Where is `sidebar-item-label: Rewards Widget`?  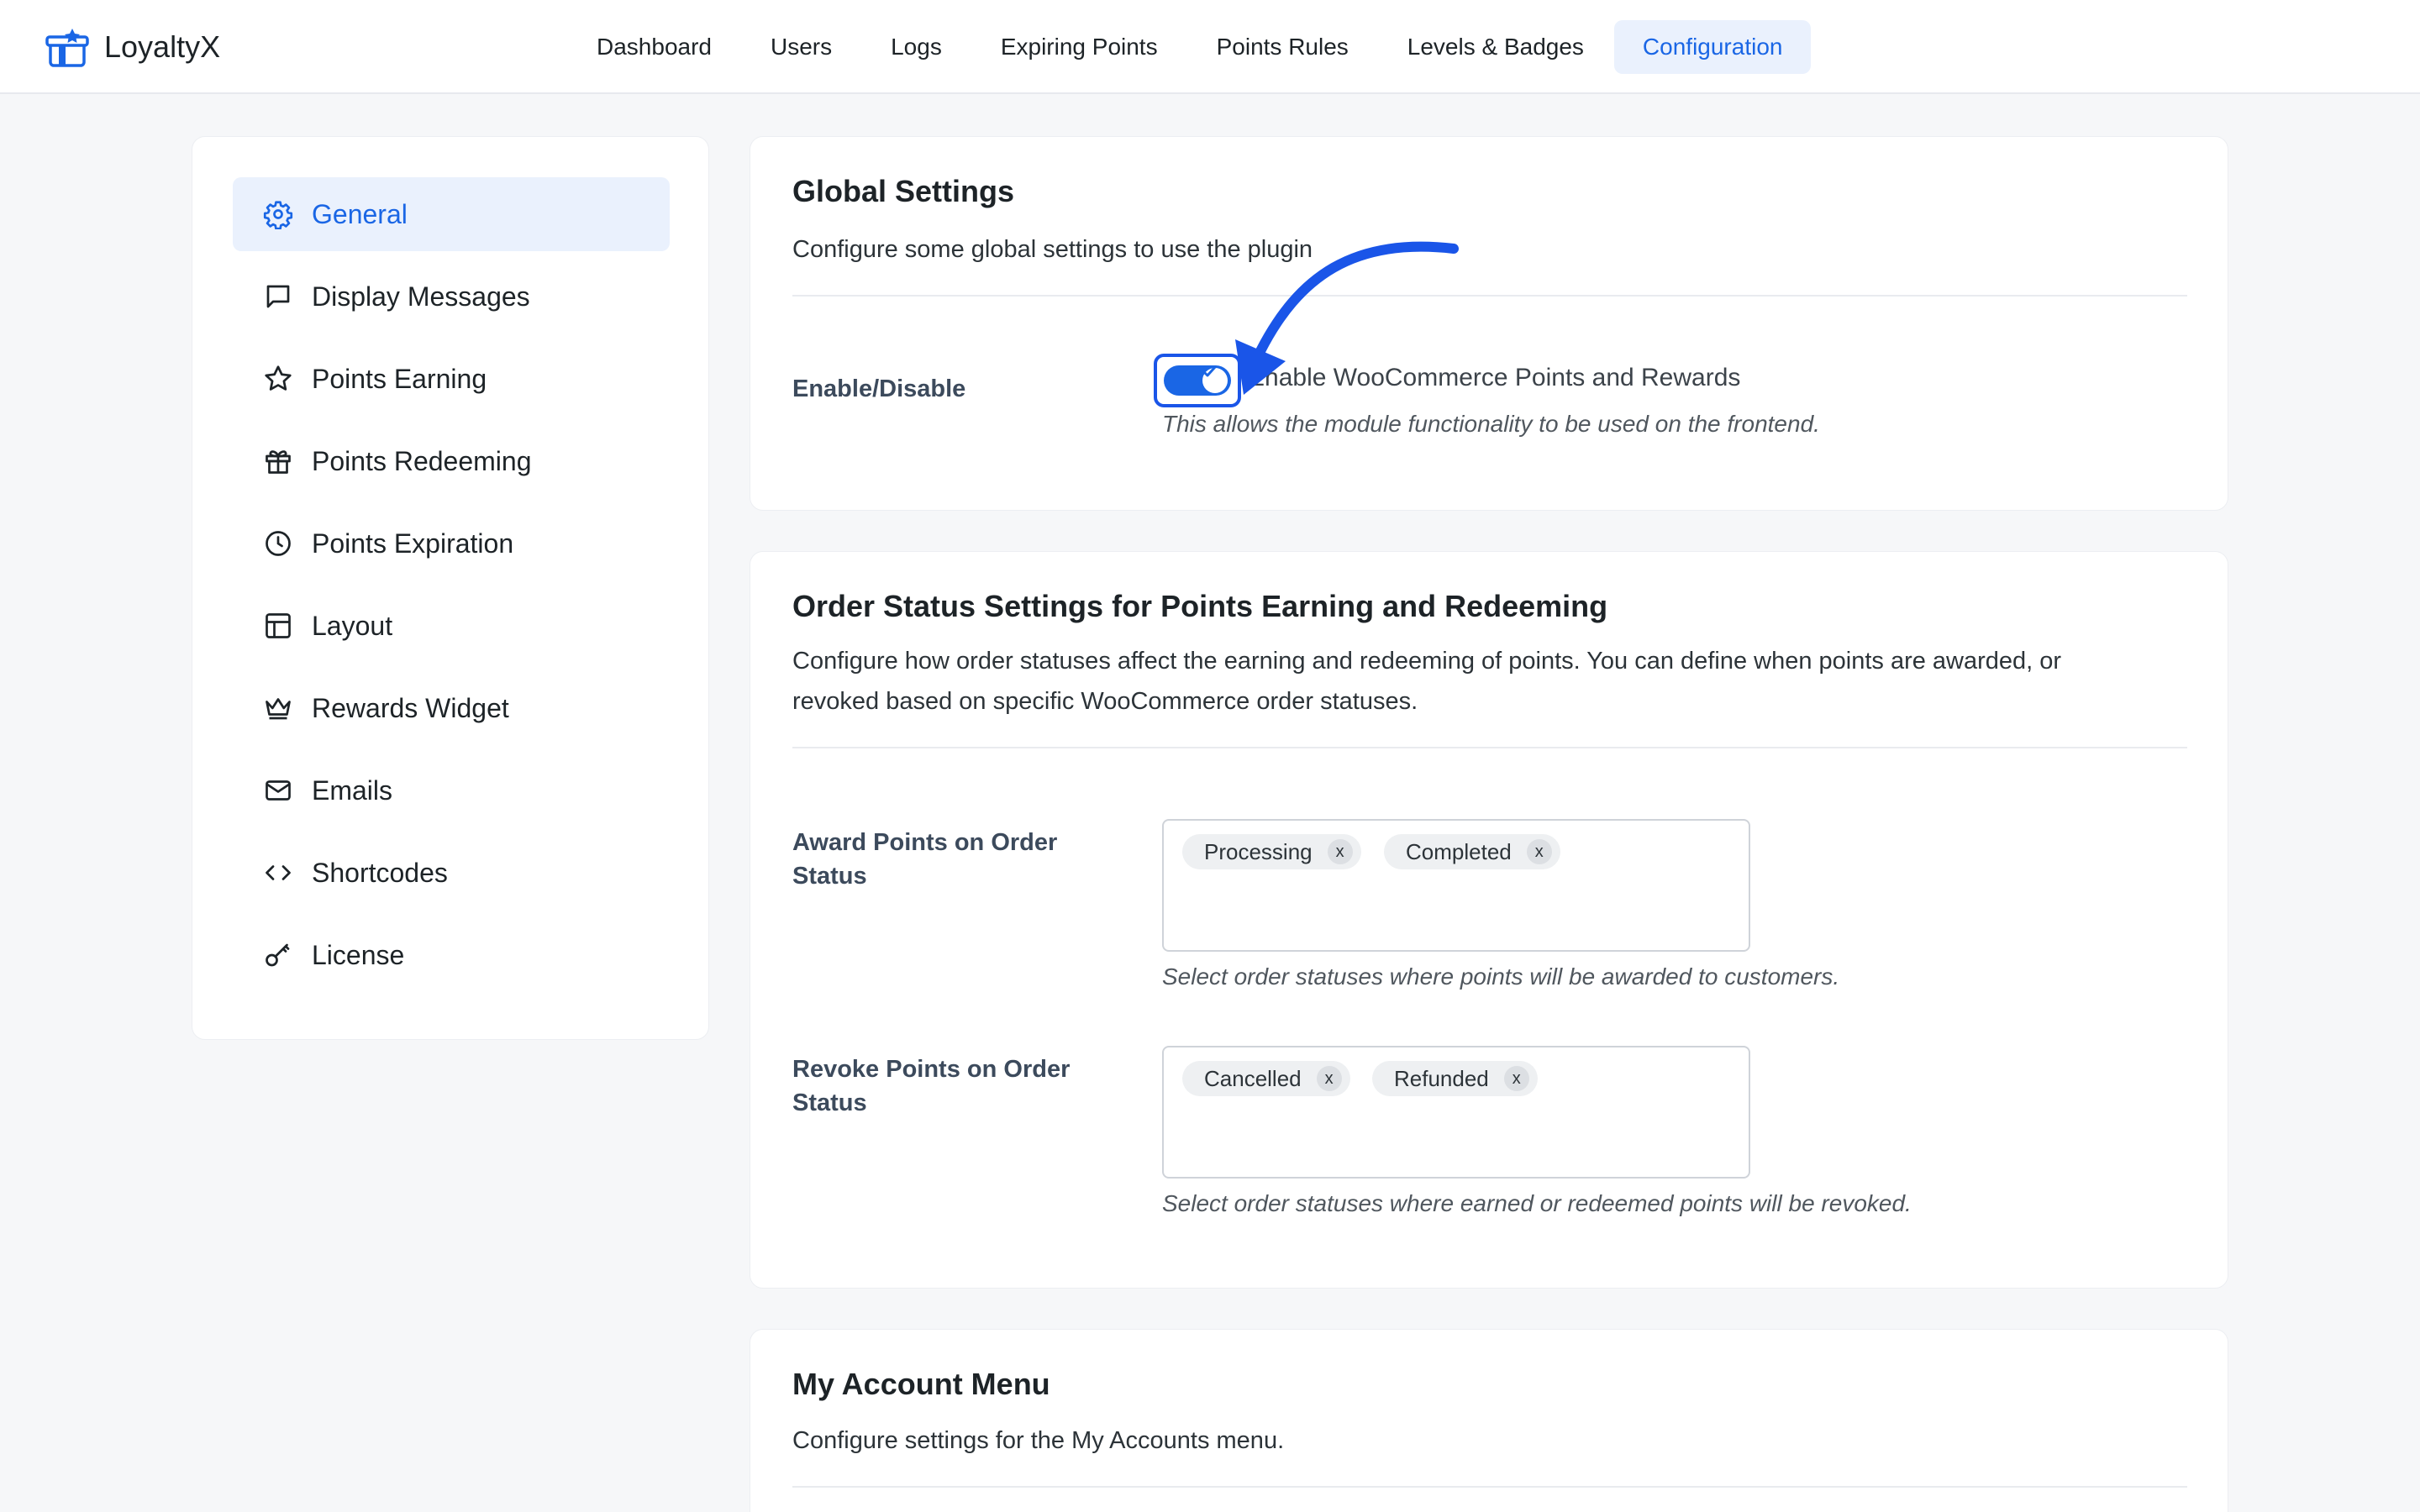 sidebar-item-label: Rewards Widget is located at coordinates (411, 707).